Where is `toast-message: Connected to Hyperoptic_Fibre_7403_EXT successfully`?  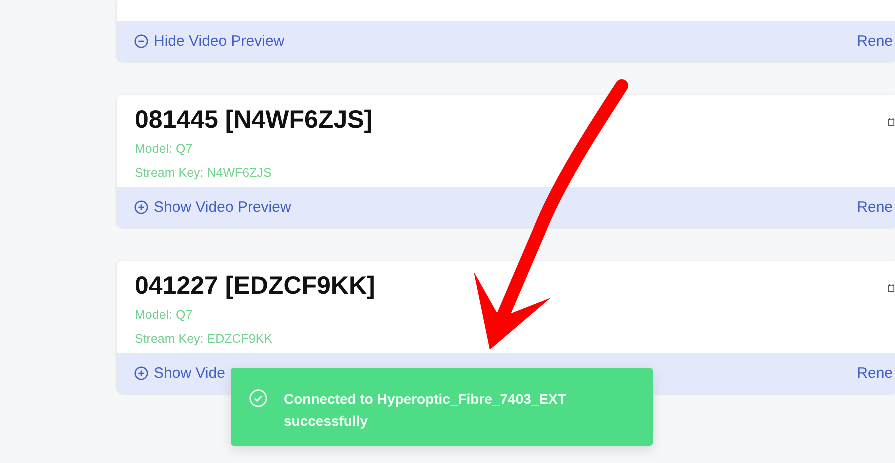
toast-message: Connected to Hyperoptic_Fibre_7403_EXT successfully is located at coordinates (426, 410).